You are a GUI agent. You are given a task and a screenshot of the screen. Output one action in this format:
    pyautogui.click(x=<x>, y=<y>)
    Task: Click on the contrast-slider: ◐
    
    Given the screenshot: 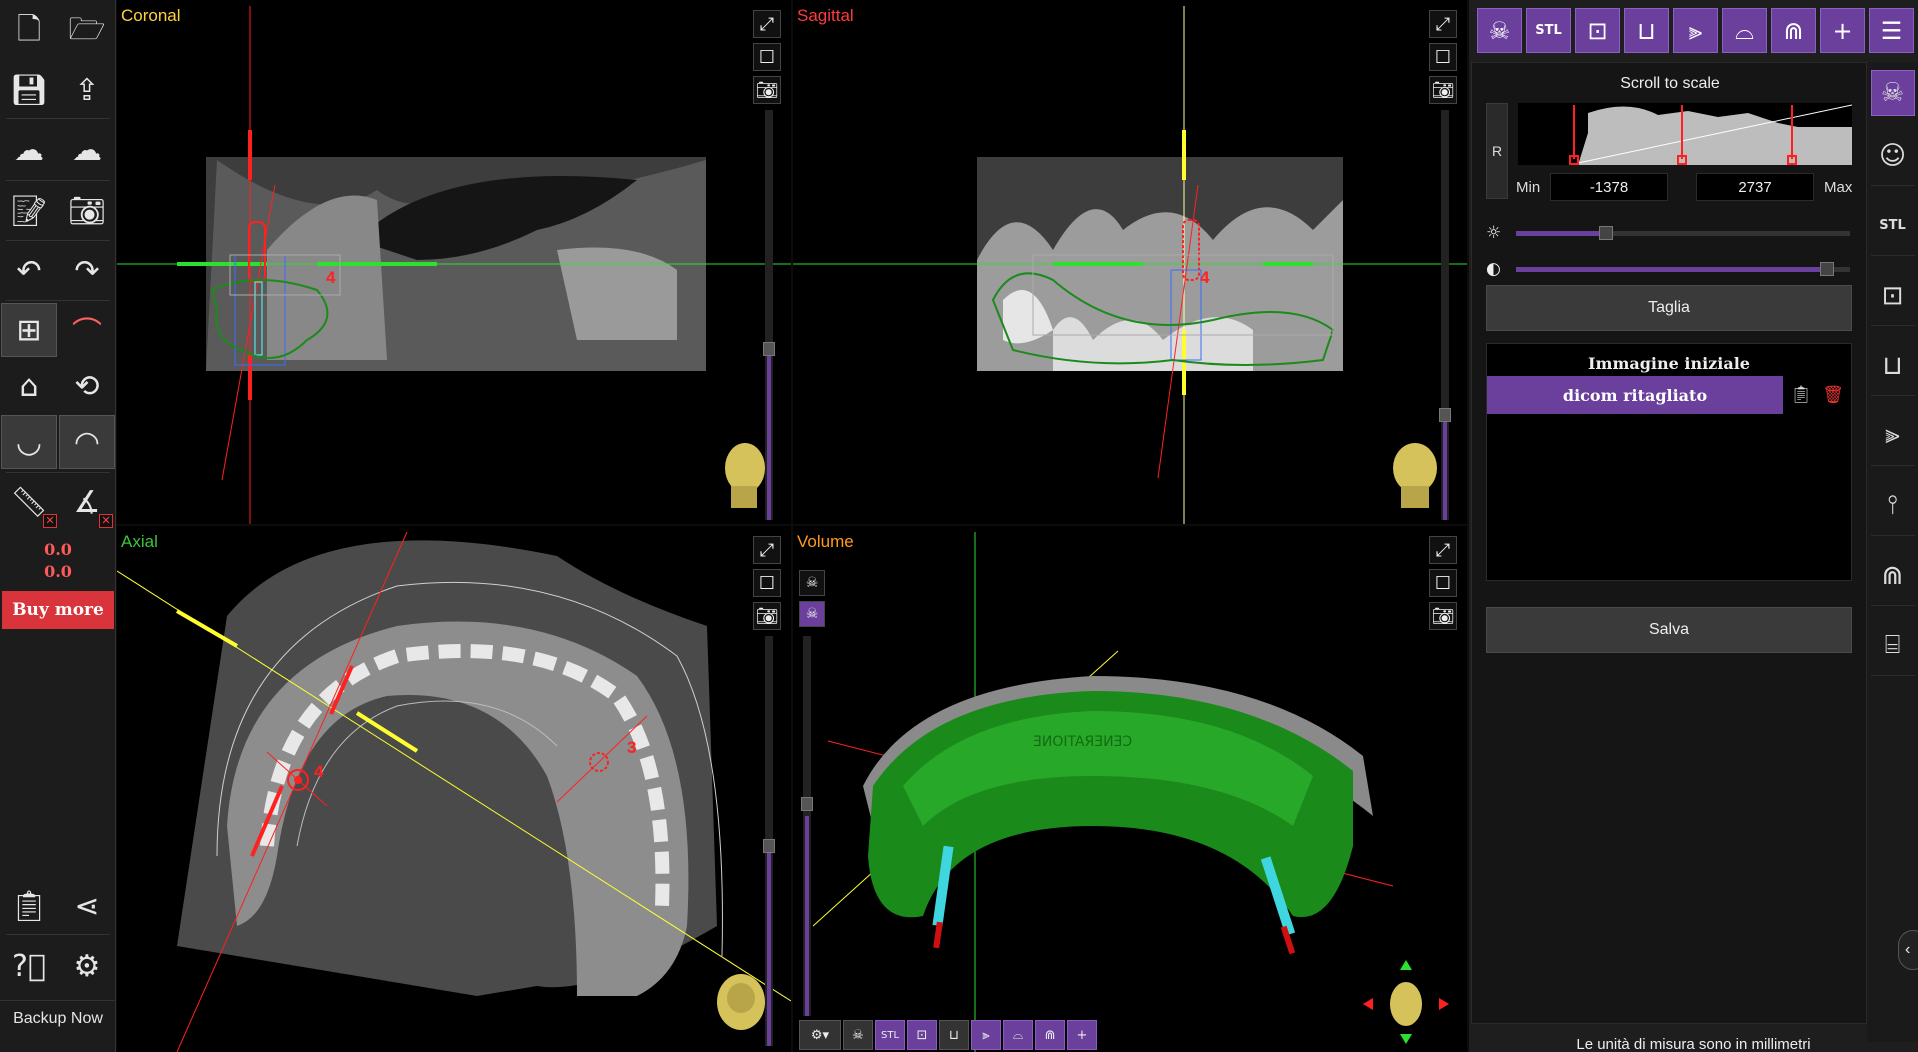 What is the action you would take?
    pyautogui.click(x=1671, y=269)
    